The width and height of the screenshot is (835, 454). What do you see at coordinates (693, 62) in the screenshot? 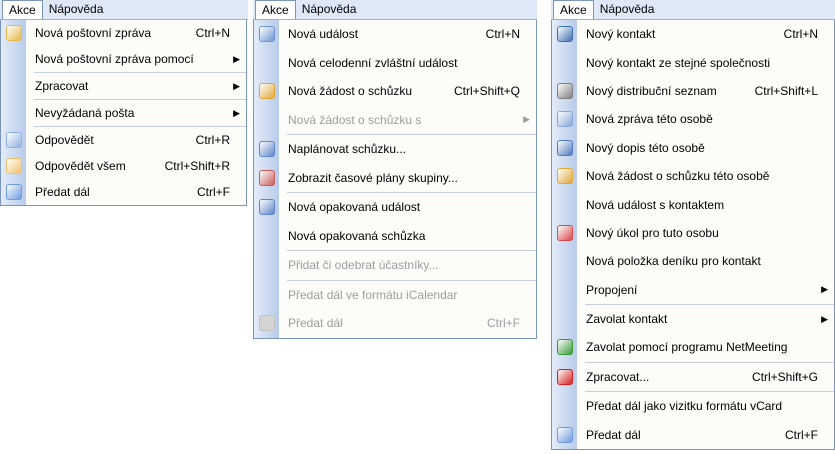
I see `menu-item: Nový kontakt ze stejné společnosti` at bounding box center [693, 62].